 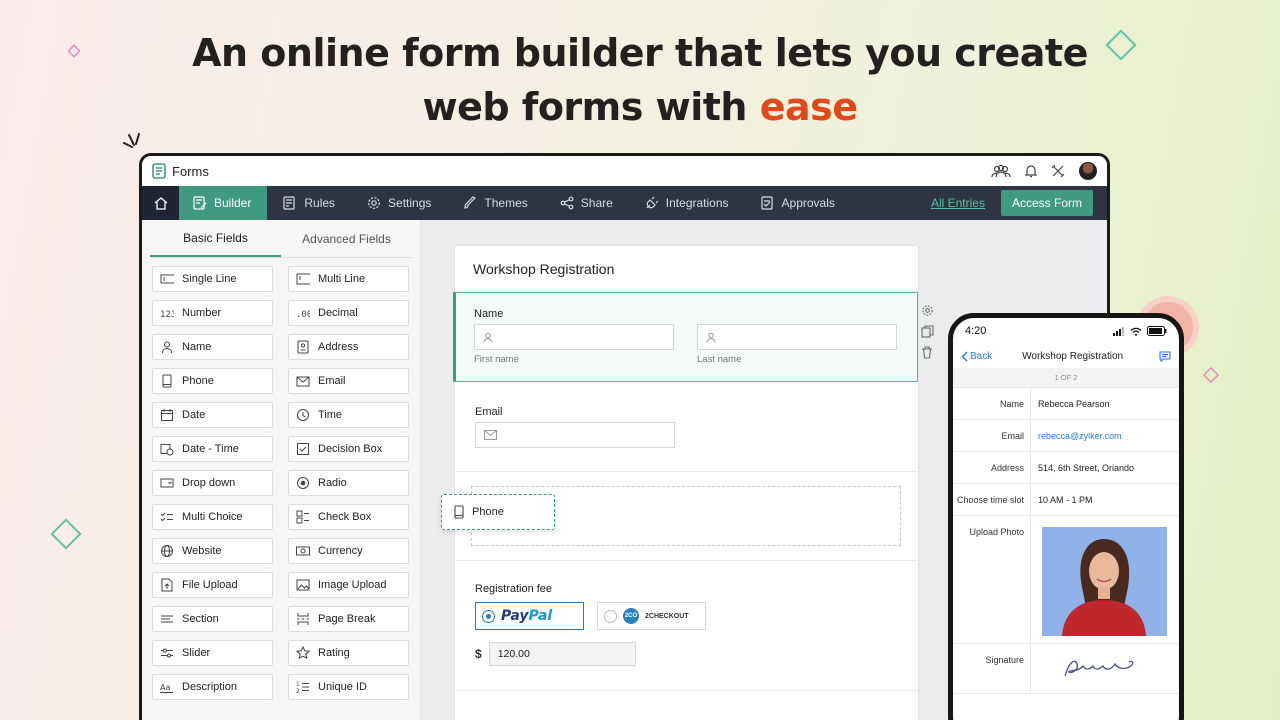 I want to click on chevron-left-icon, so click(x=964, y=356).